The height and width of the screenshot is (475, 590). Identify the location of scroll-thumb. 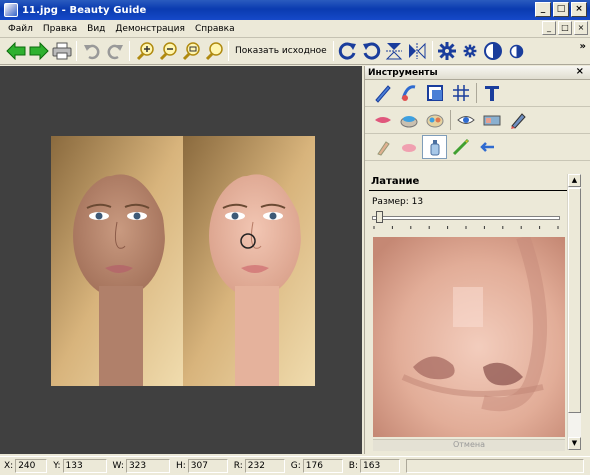
(574, 300).